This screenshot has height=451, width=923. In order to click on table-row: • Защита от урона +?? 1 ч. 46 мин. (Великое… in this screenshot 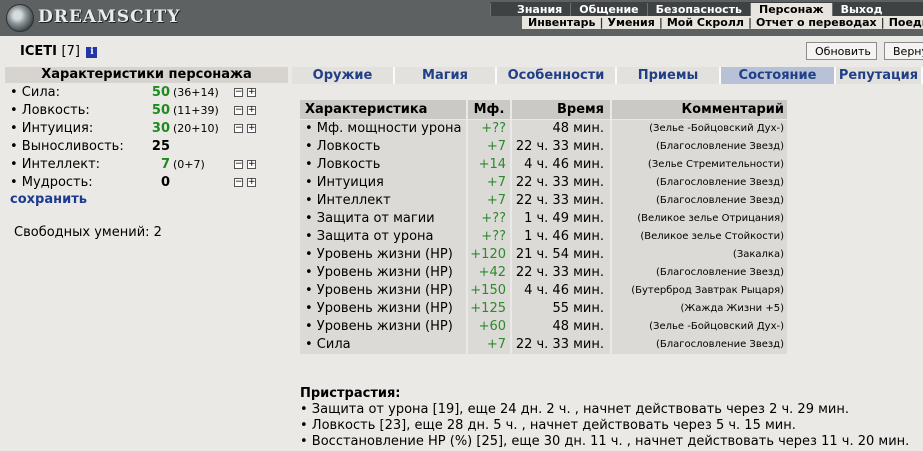, I will do `click(543, 237)`.